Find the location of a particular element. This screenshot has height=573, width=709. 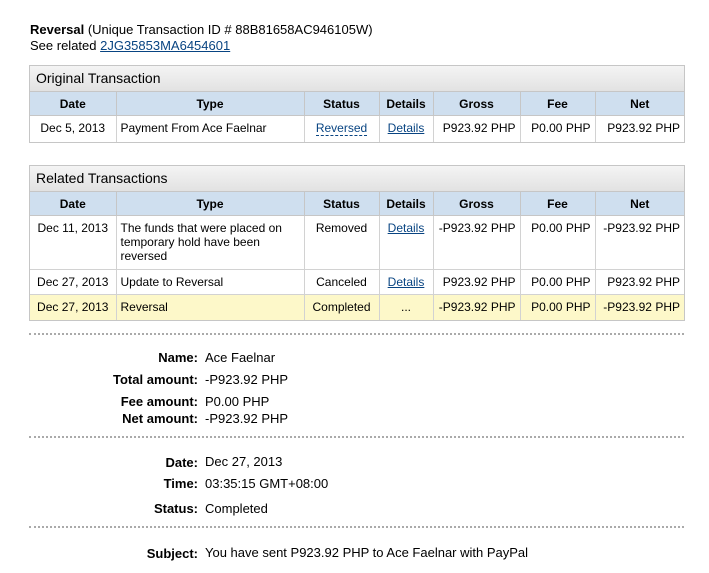

fee-amount-label: Fee amount: is located at coordinates (159, 401).